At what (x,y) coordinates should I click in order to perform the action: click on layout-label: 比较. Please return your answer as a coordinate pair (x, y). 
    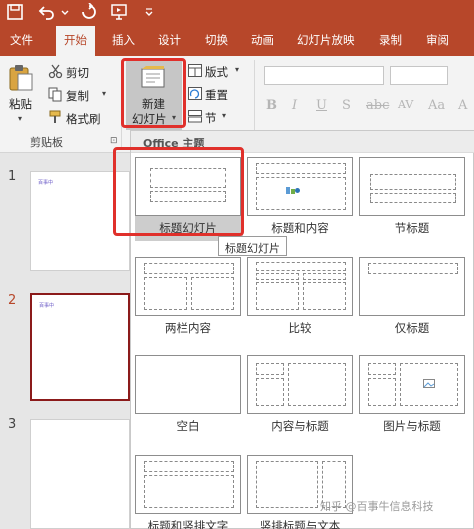
    Looking at the image, I should click on (300, 328).